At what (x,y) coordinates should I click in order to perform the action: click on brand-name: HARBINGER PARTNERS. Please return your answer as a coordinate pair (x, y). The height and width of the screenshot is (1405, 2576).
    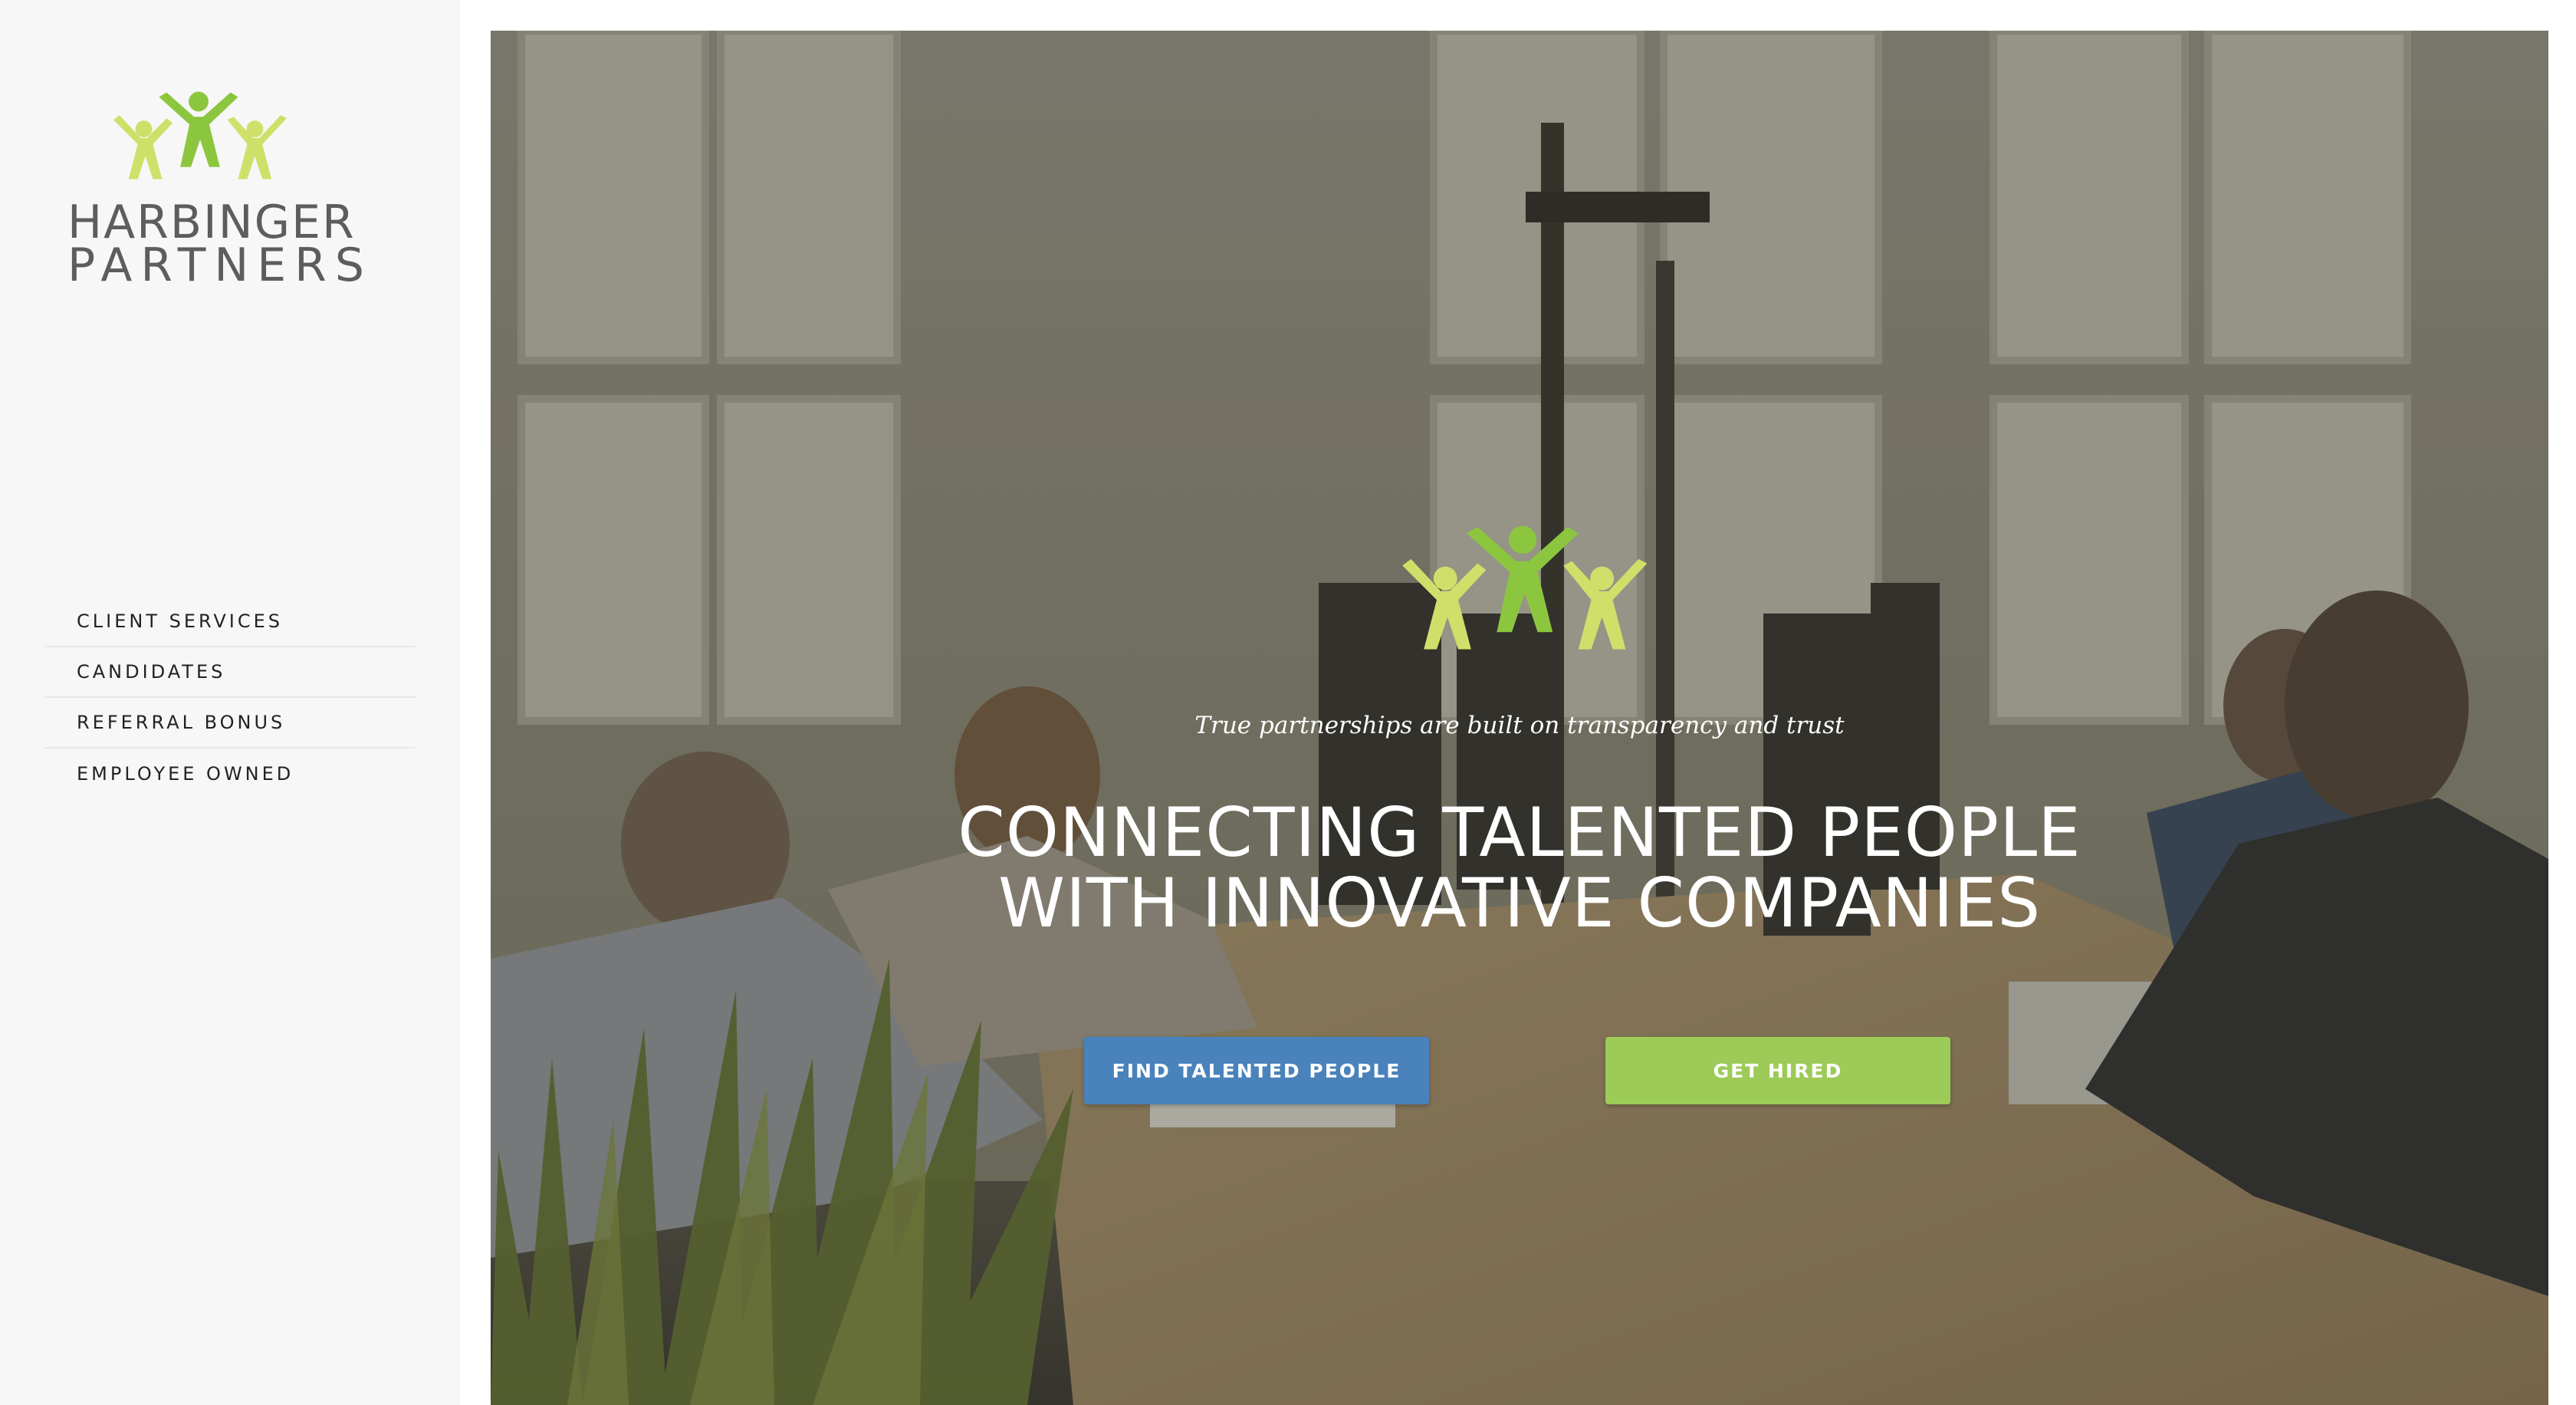
    Looking at the image, I should click on (220, 244).